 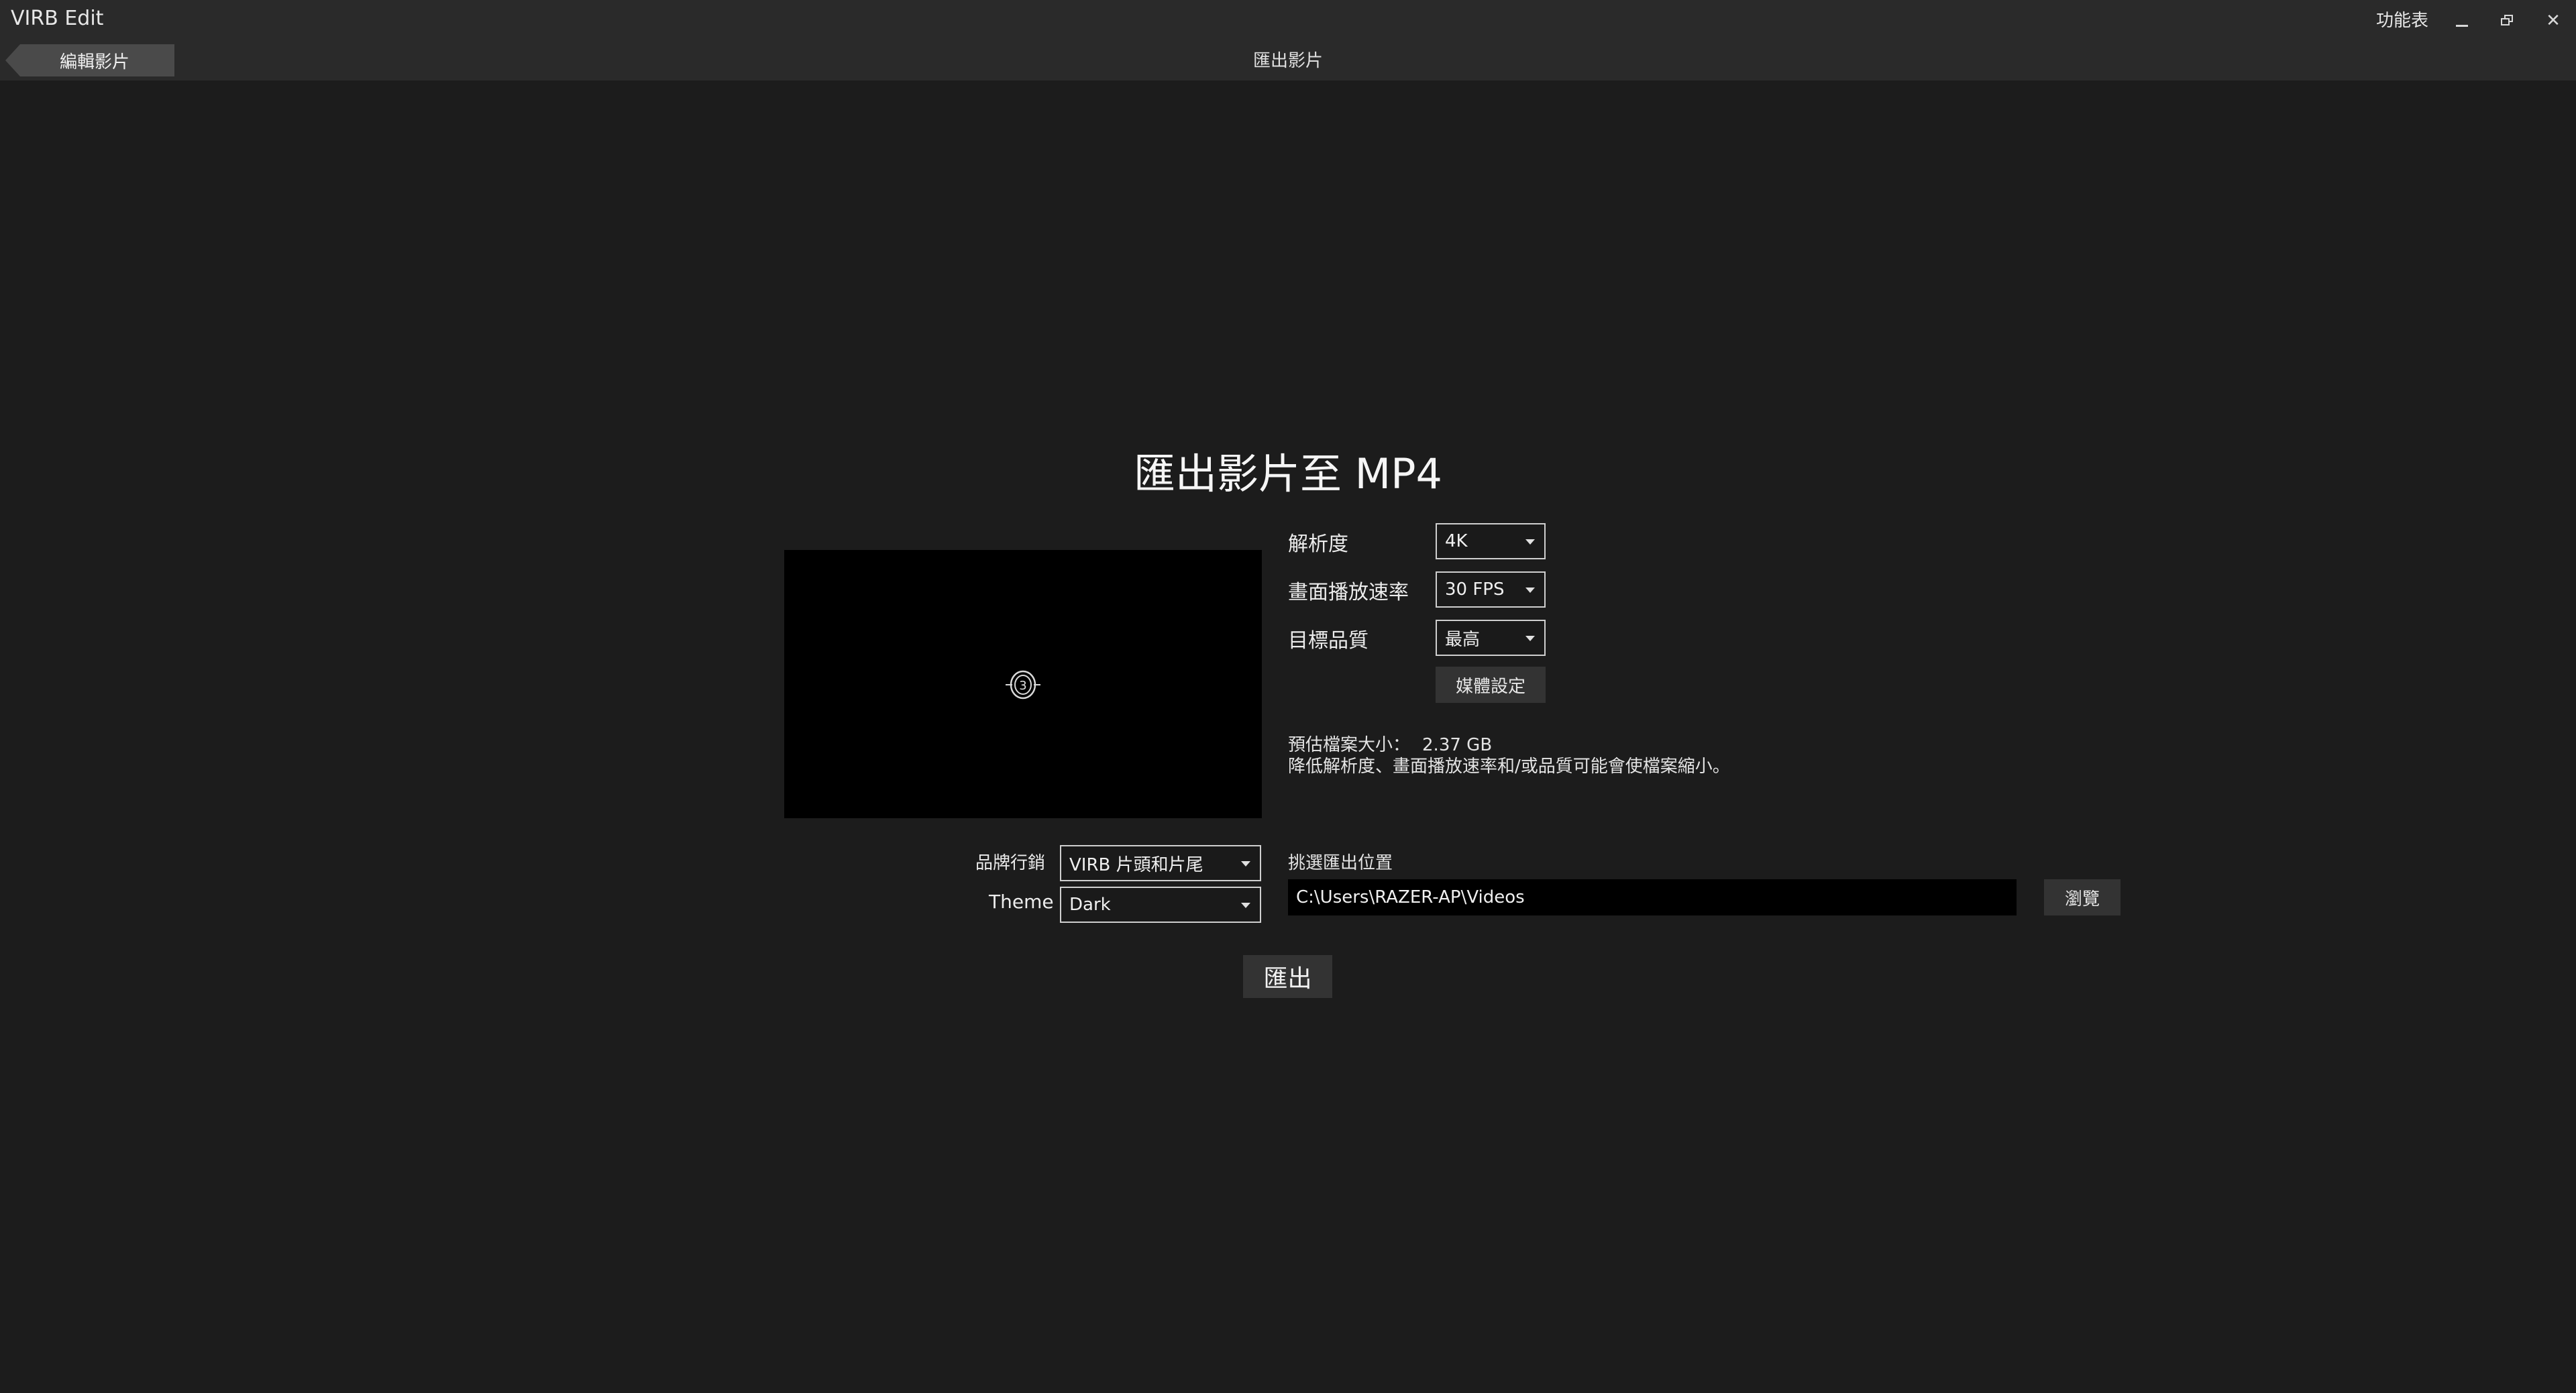 What do you see at coordinates (94, 62) in the screenshot?
I see `back-button-label: 編輯影片` at bounding box center [94, 62].